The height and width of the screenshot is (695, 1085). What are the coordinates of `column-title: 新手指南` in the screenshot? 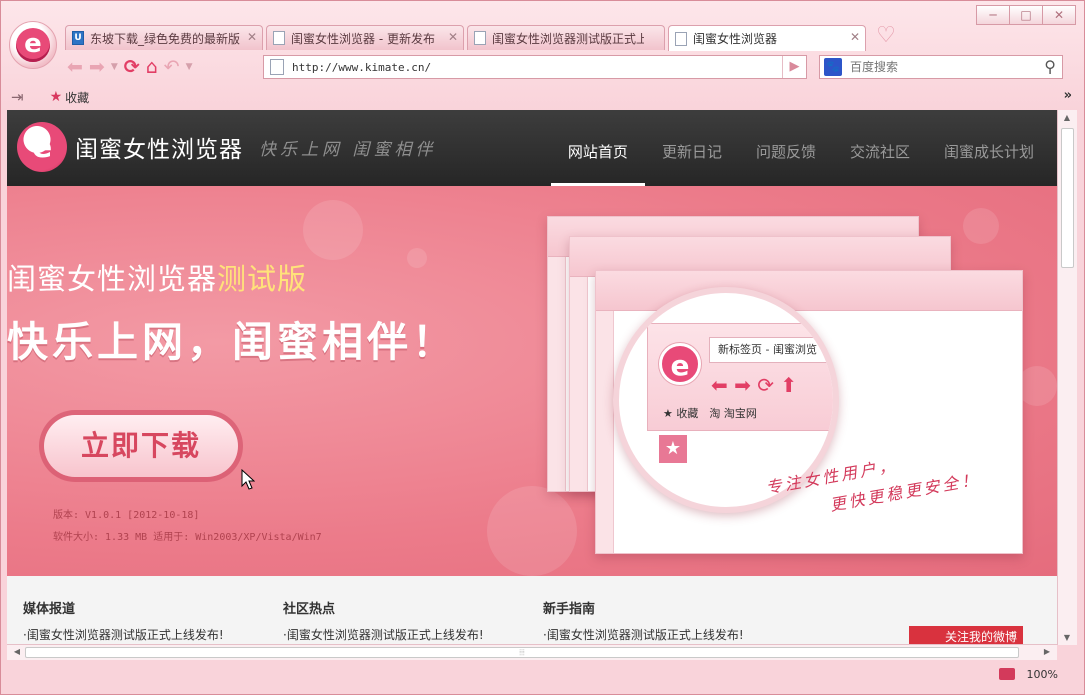 It's located at (569, 609).